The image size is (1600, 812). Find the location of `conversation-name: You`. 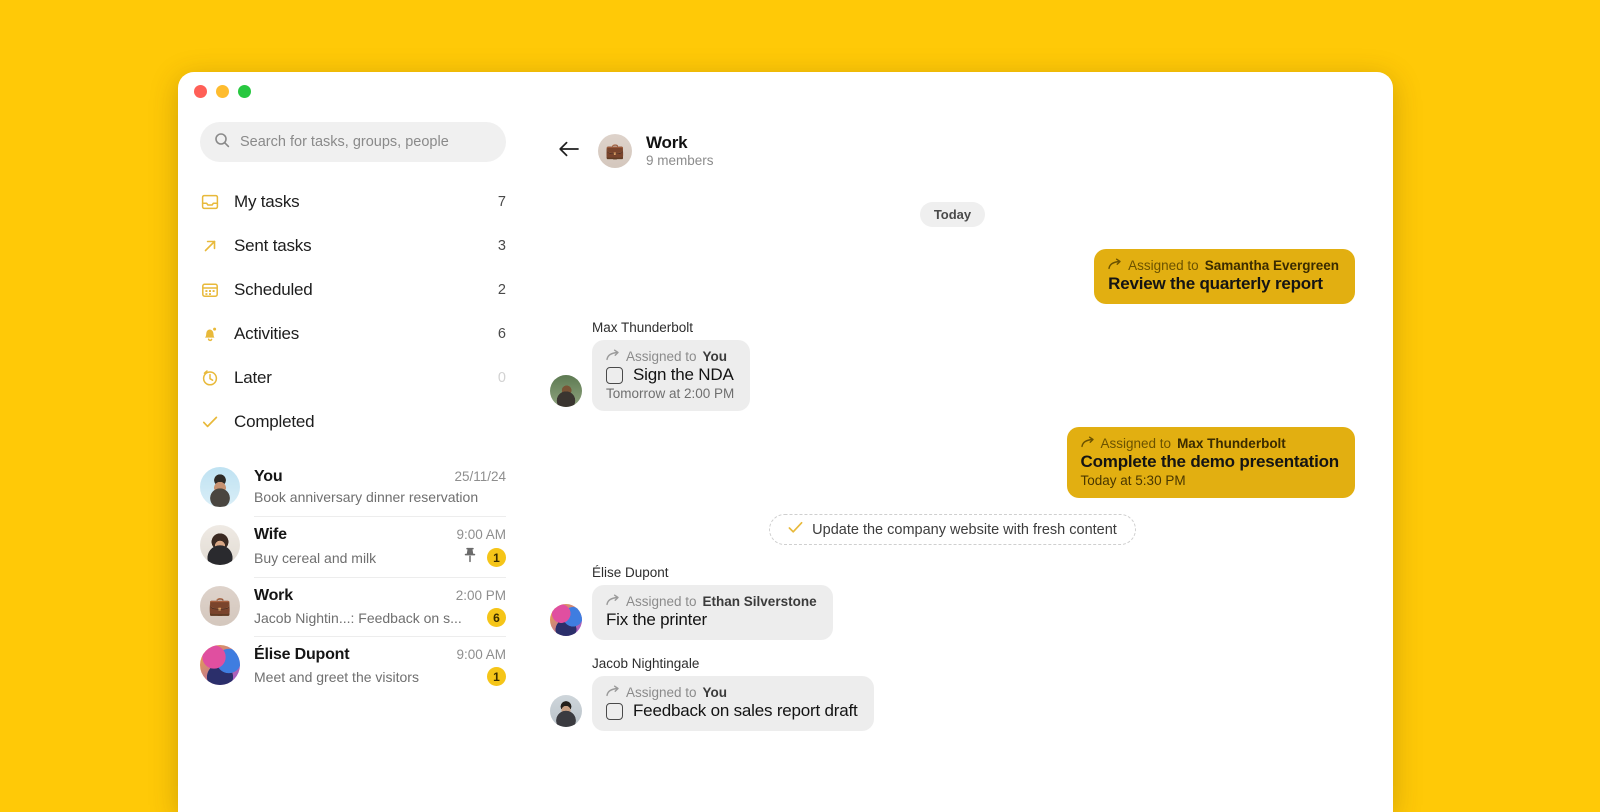

conversation-name: You is located at coordinates (268, 476).